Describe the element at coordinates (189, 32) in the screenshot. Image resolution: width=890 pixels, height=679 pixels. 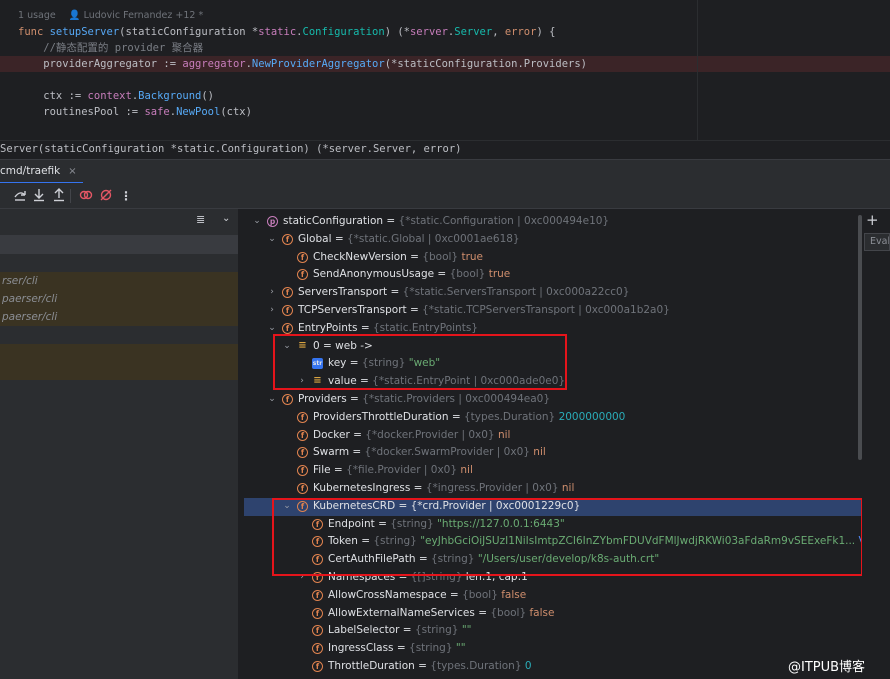
I see `code-token: (staticConfiguration *` at that location.